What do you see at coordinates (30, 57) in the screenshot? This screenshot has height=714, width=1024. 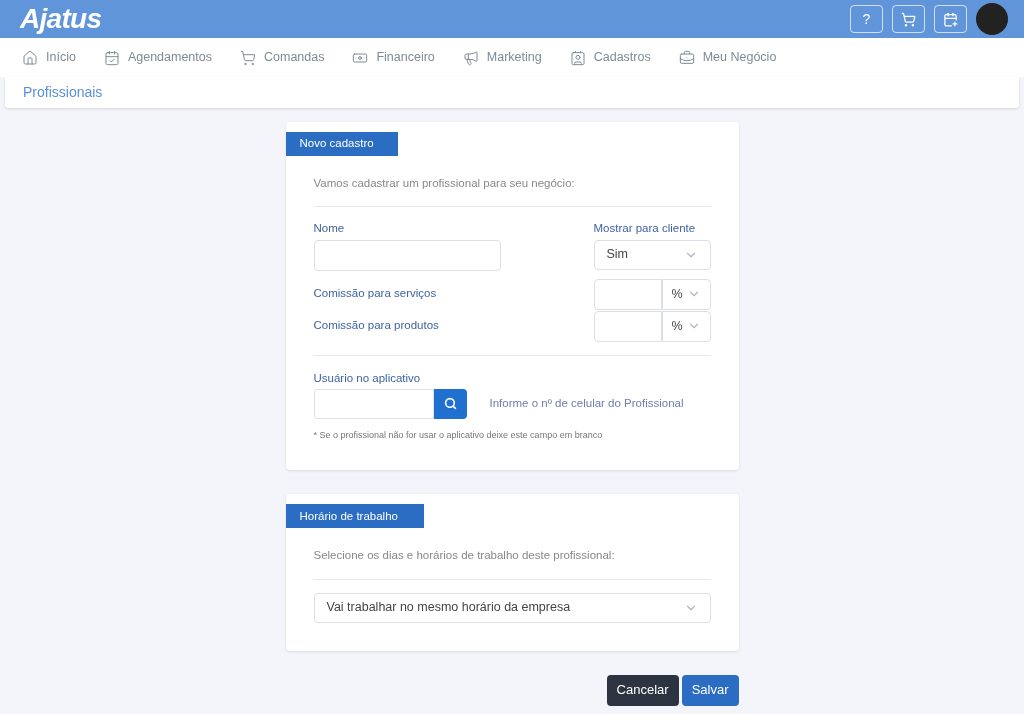 I see `home-icon` at bounding box center [30, 57].